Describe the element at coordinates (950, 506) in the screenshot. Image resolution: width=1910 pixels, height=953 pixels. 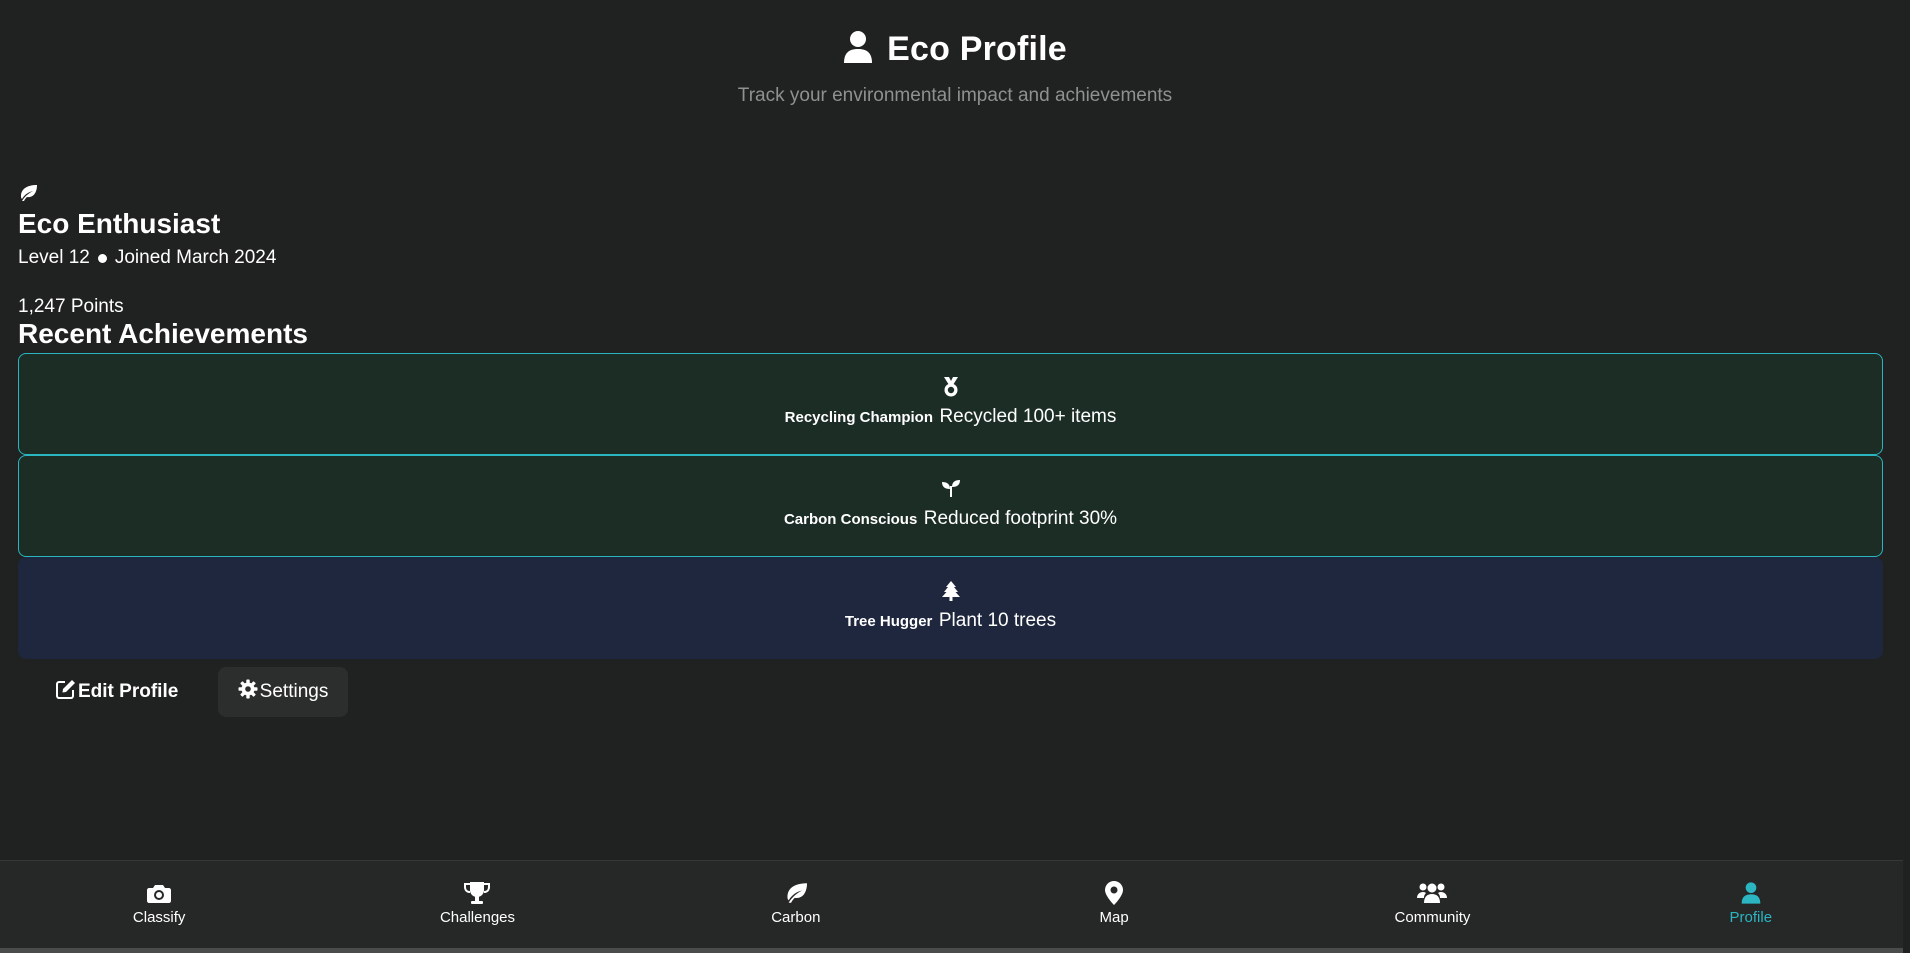
I see `achievement-card-carbon-conscious: Carbon Conscious Reduced footprint 30%` at that location.